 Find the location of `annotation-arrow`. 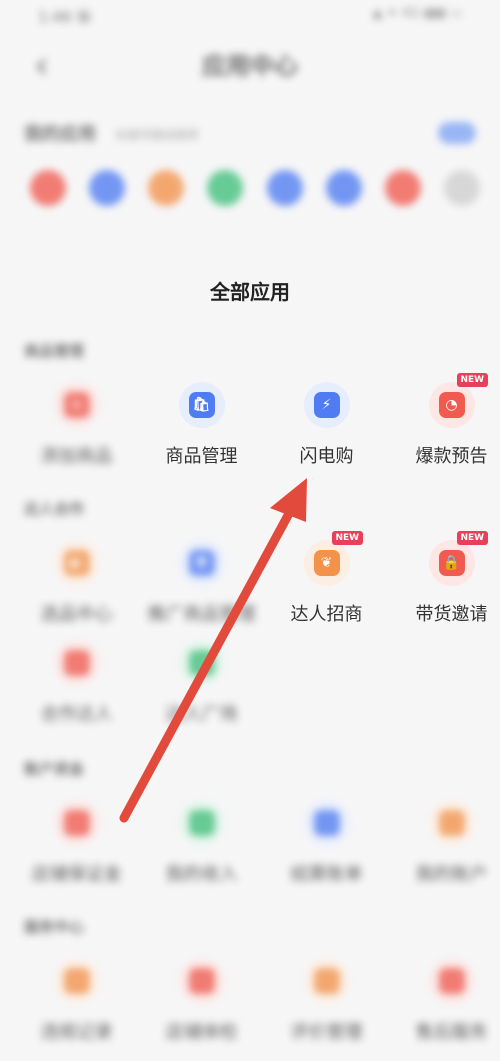

annotation-arrow is located at coordinates (213, 650).